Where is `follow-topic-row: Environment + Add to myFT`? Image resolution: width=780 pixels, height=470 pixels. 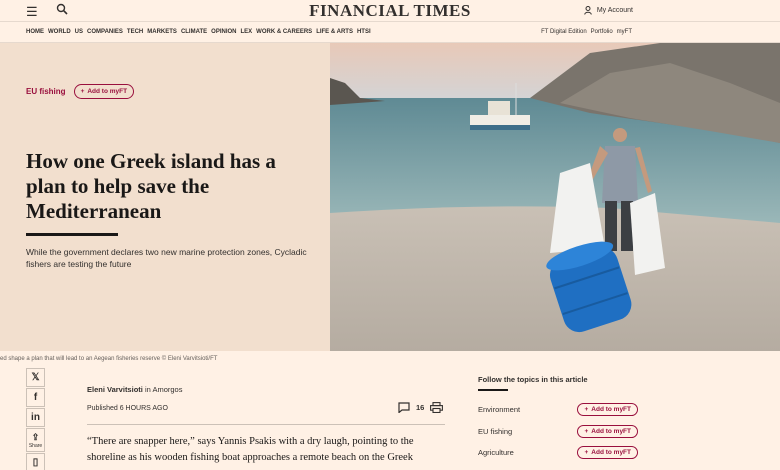 follow-topic-row: Environment + Add to myFT is located at coordinates (558, 409).